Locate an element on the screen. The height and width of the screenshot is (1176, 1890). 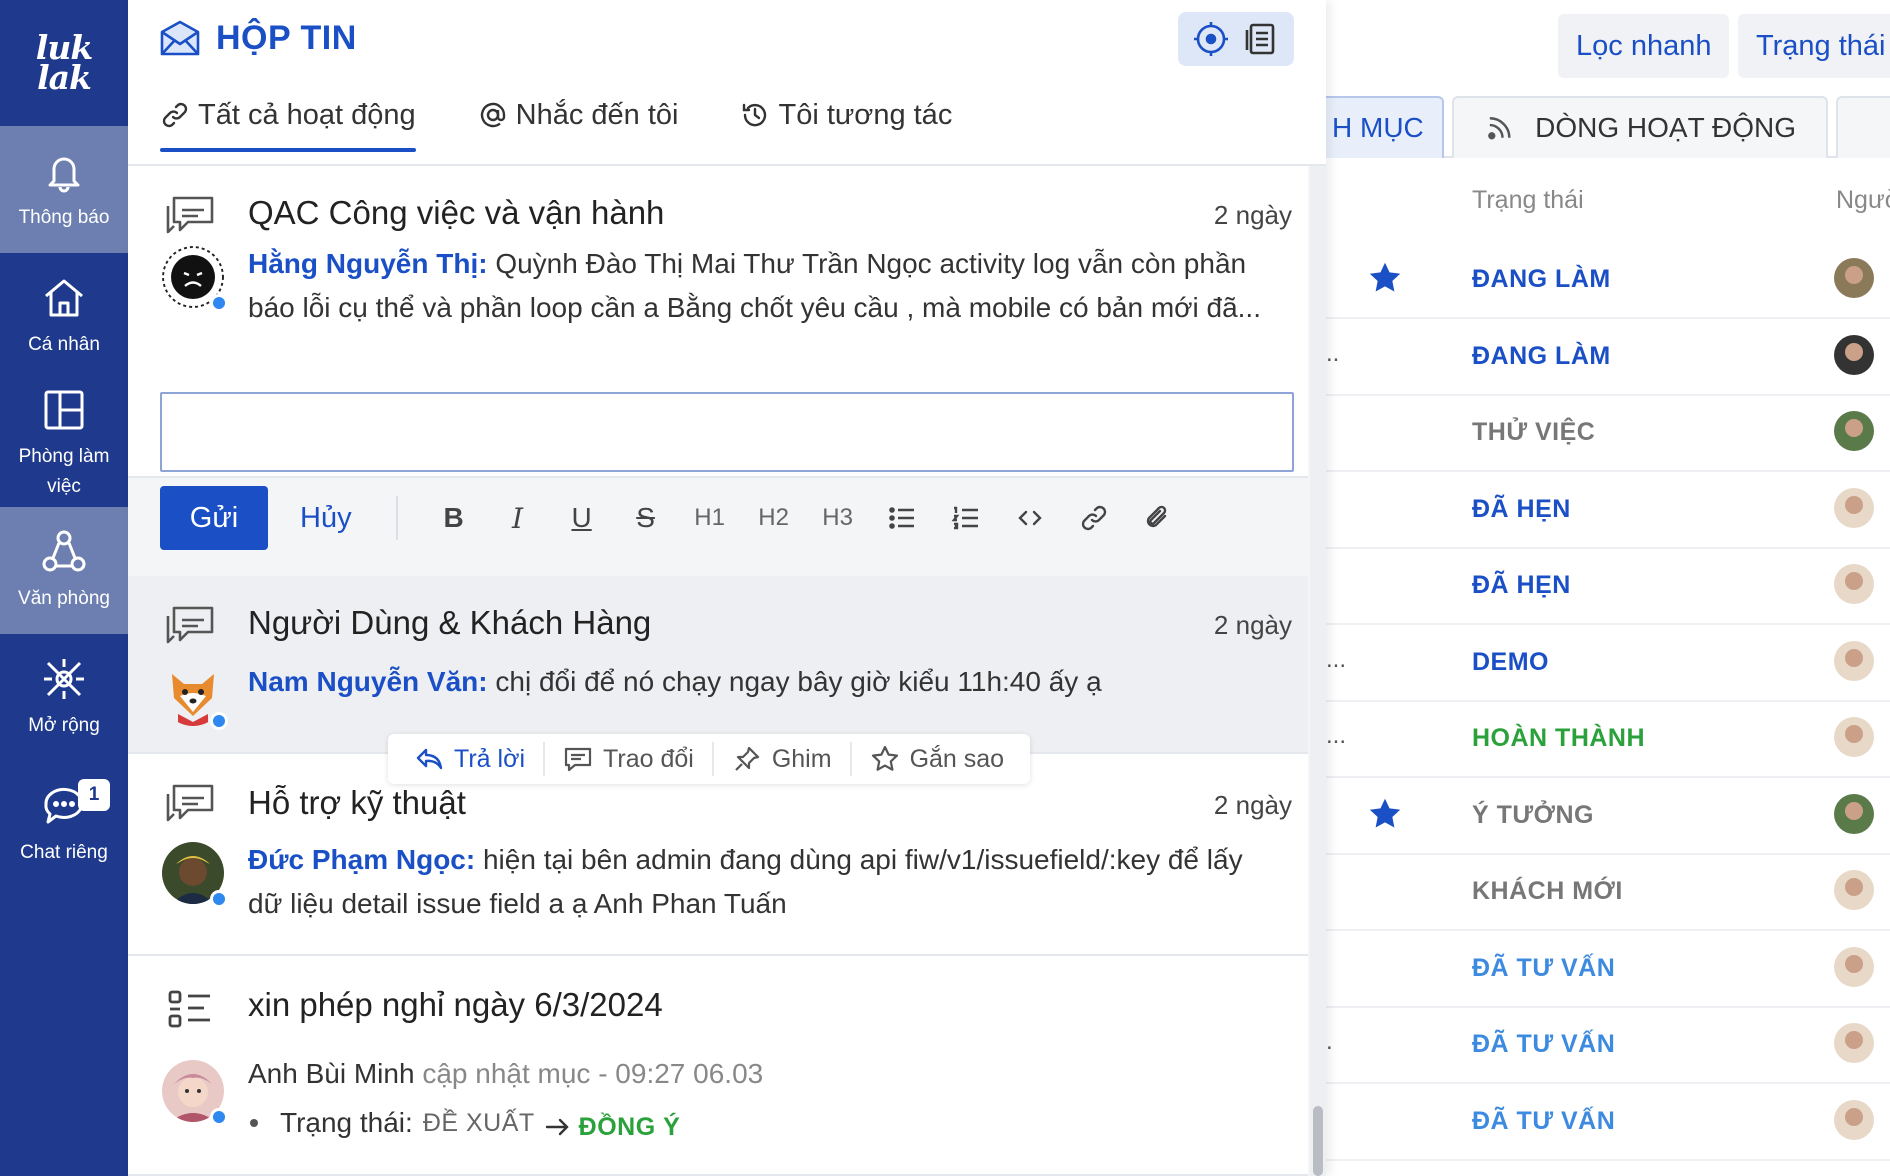
table-row: .. ĐANG LÀM is located at coordinates (1608, 358).